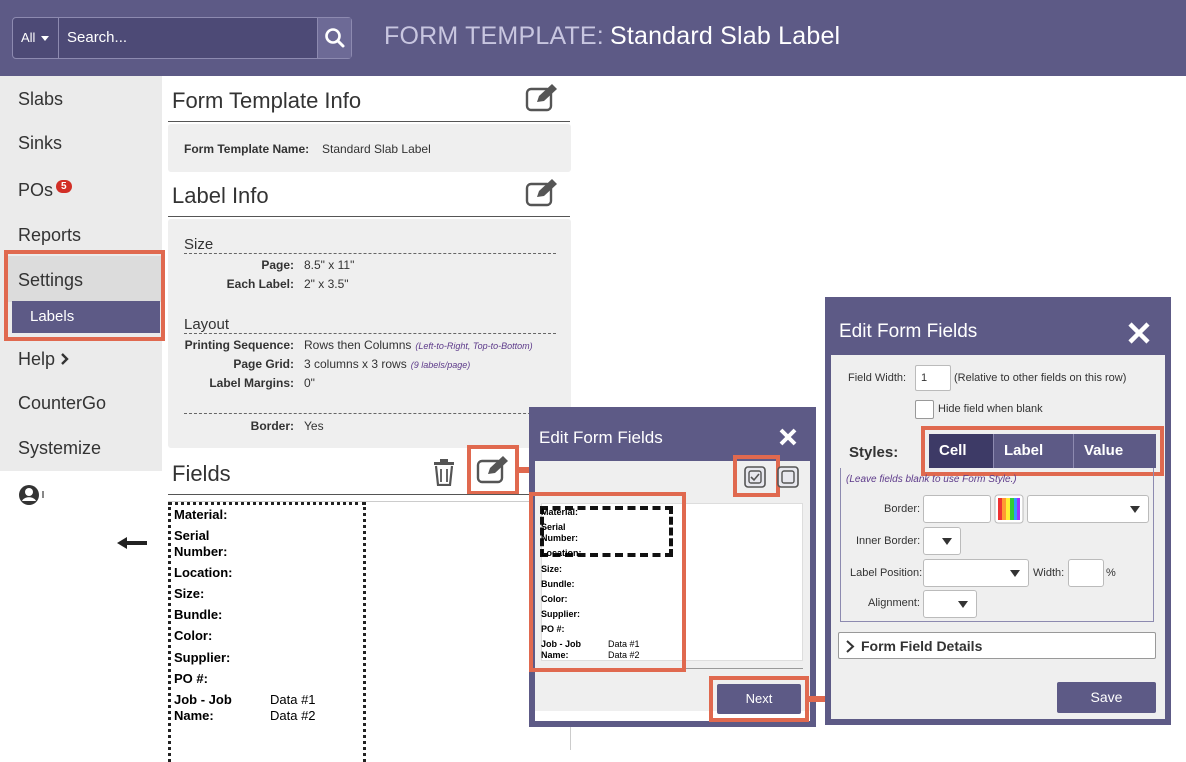 The height and width of the screenshot is (762, 1186). What do you see at coordinates (369, 494) in the screenshot?
I see `divider` at bounding box center [369, 494].